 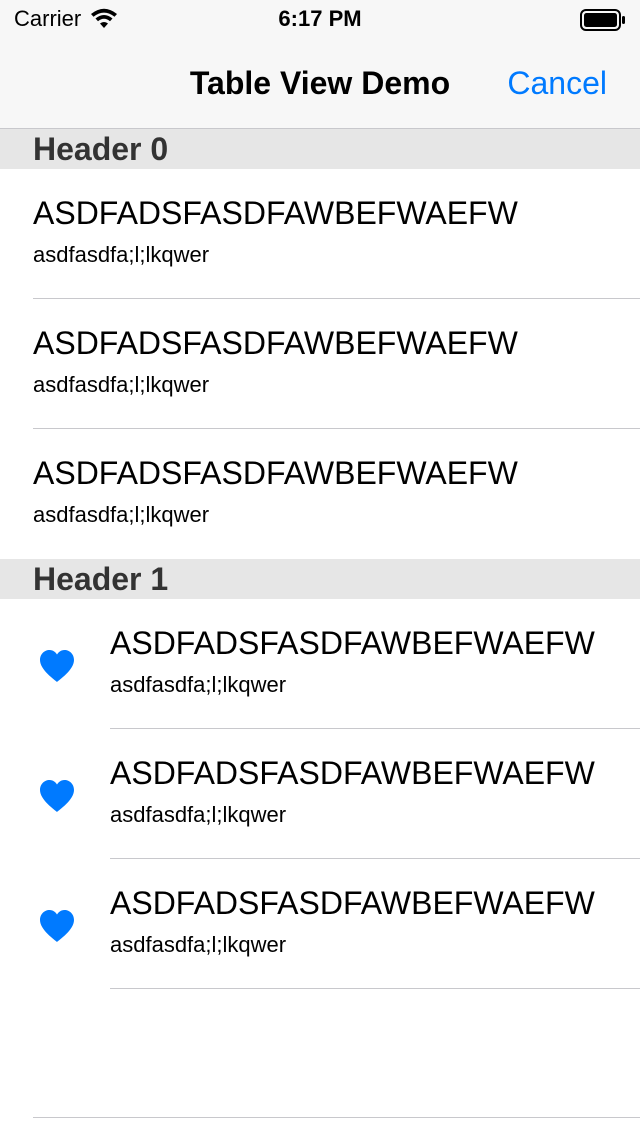 What do you see at coordinates (375, 988) in the screenshot?
I see `row-separator` at bounding box center [375, 988].